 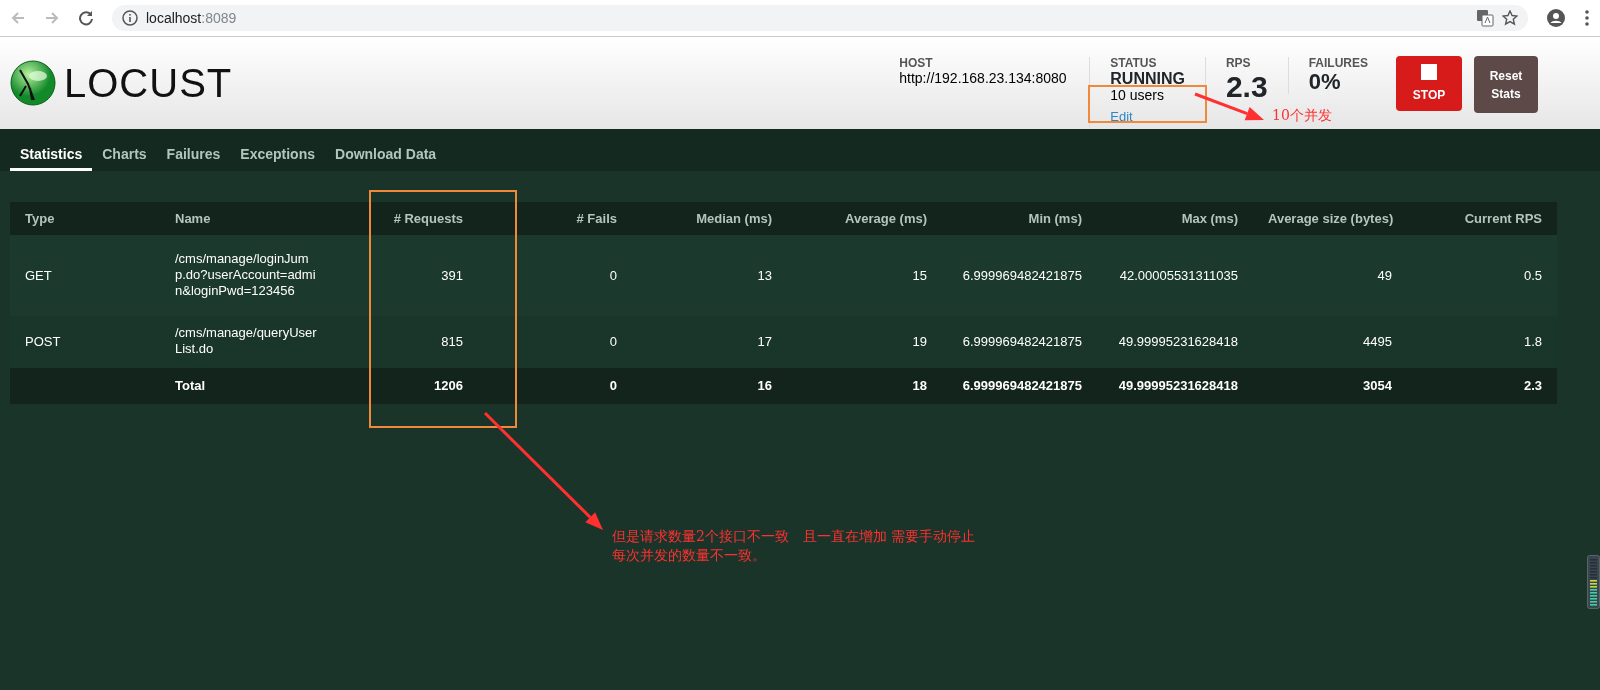 What do you see at coordinates (1147, 78) in the screenshot?
I see `status-value: RUNNING` at bounding box center [1147, 78].